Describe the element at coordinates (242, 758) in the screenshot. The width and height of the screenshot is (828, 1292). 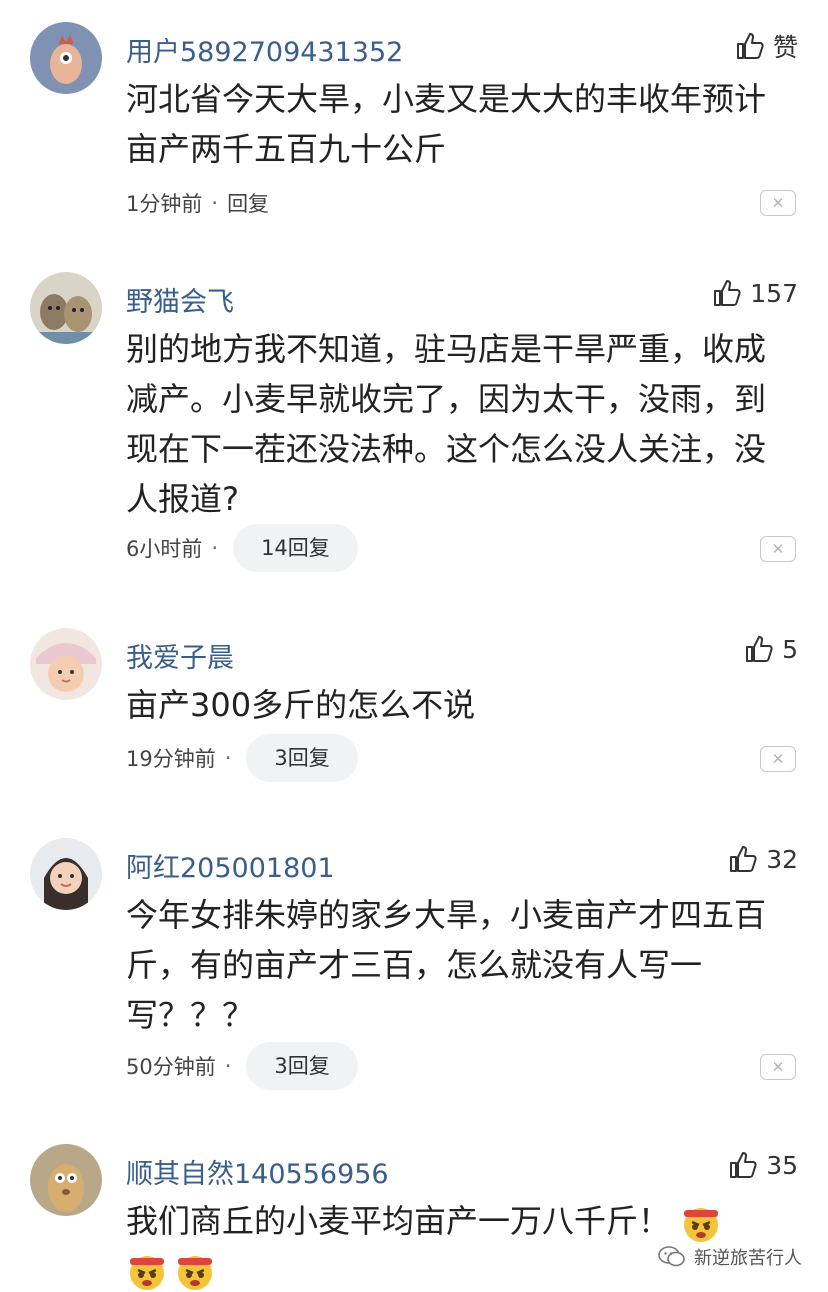
I see `comment-meta: 19分钟前 · 3回复` at that location.